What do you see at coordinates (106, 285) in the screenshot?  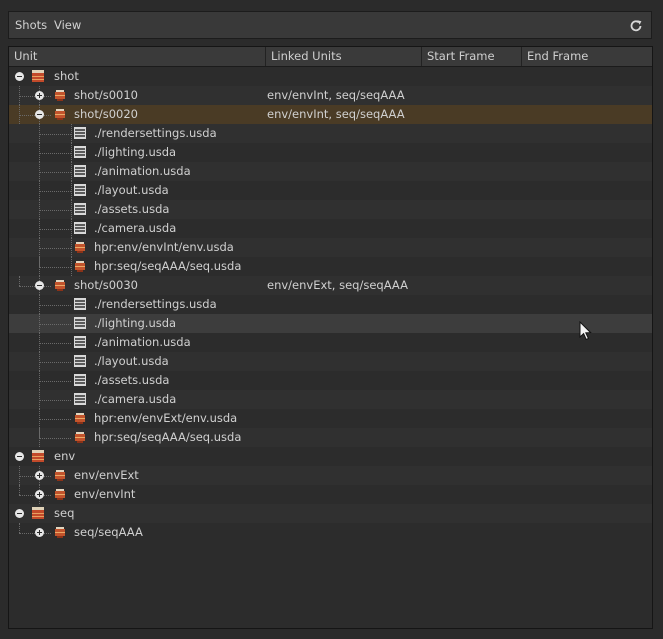 I see `unit-label: shot/s0030` at bounding box center [106, 285].